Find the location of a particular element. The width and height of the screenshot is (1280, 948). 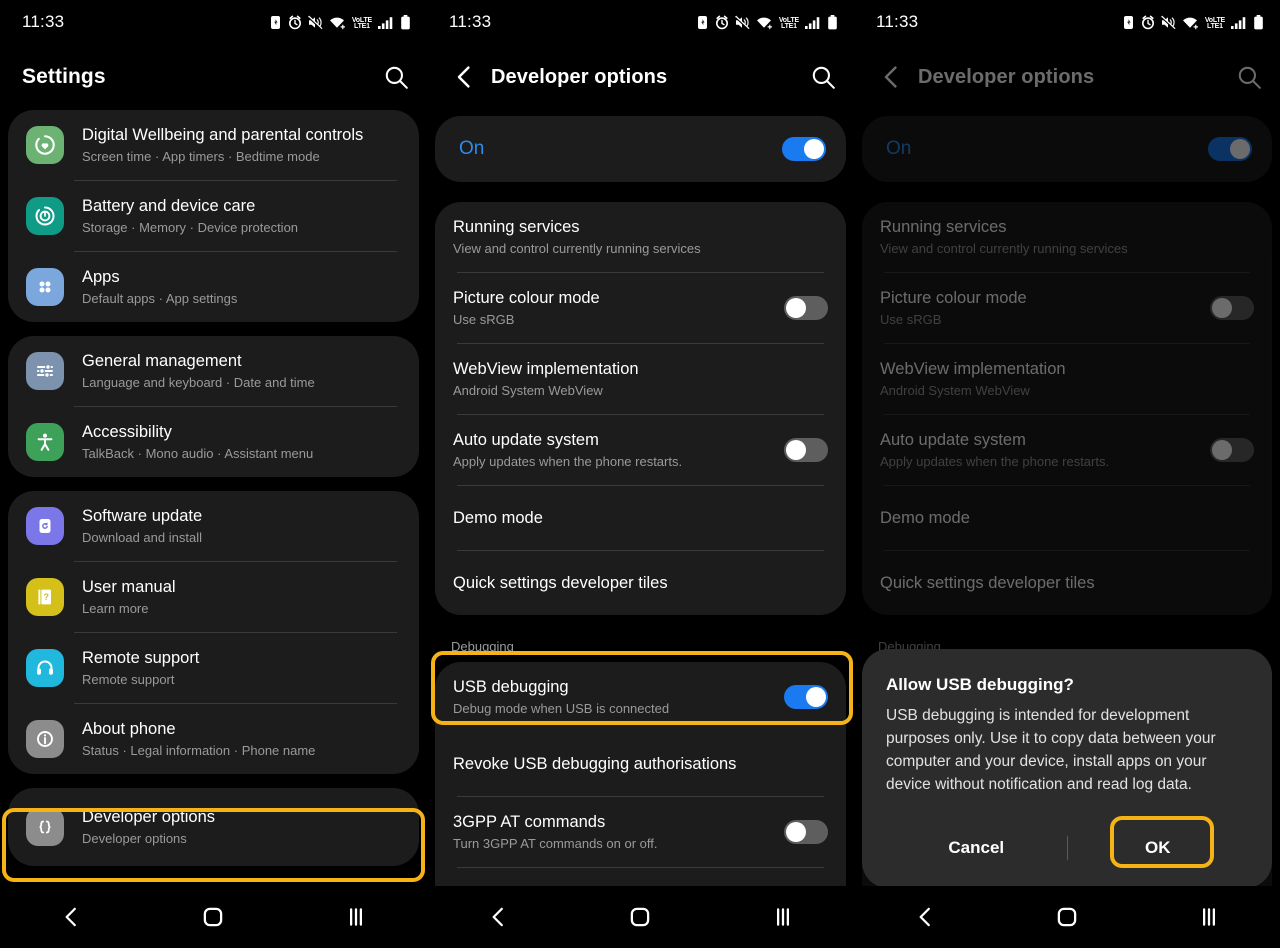

item-subtitle: Debug mode when USB is connected is located at coordinates (561, 708).